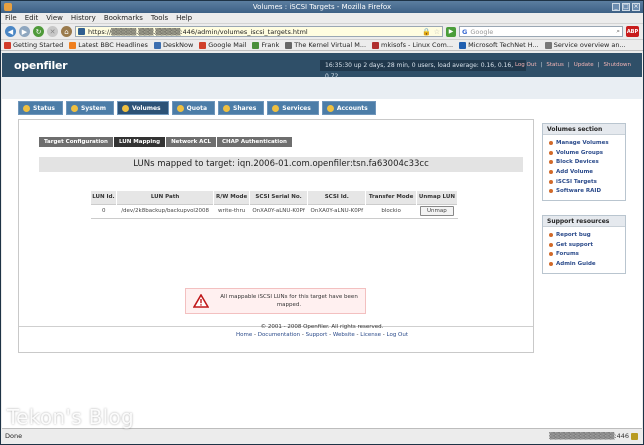  Describe the element at coordinates (576, 263) in the screenshot. I see `sidebar-link-label: Admin Guide` at that location.